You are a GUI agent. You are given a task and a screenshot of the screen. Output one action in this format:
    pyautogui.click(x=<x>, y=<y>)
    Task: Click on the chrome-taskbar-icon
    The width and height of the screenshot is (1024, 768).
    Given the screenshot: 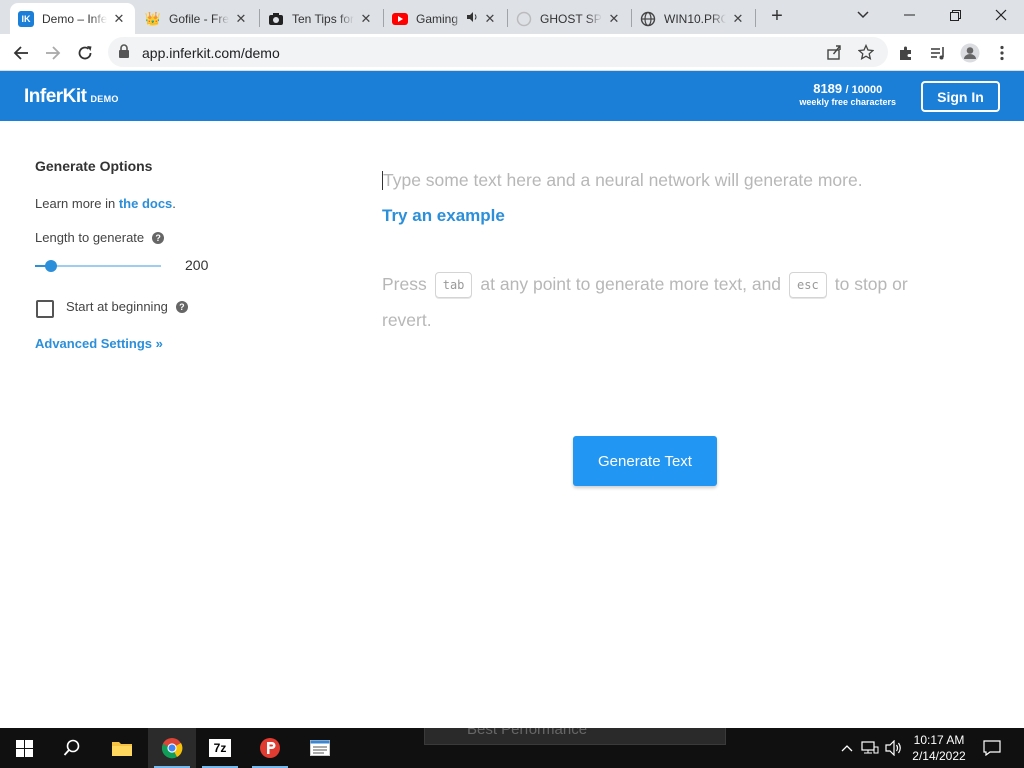 What is the action you would take?
    pyautogui.click(x=172, y=748)
    